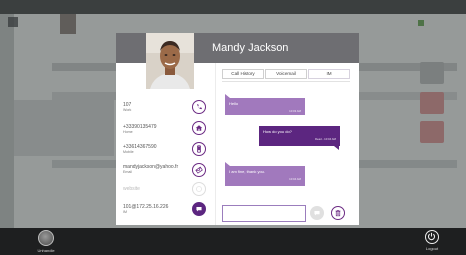  Describe the element at coordinates (199, 149) in the screenshot. I see `mobile-icon` at that location.